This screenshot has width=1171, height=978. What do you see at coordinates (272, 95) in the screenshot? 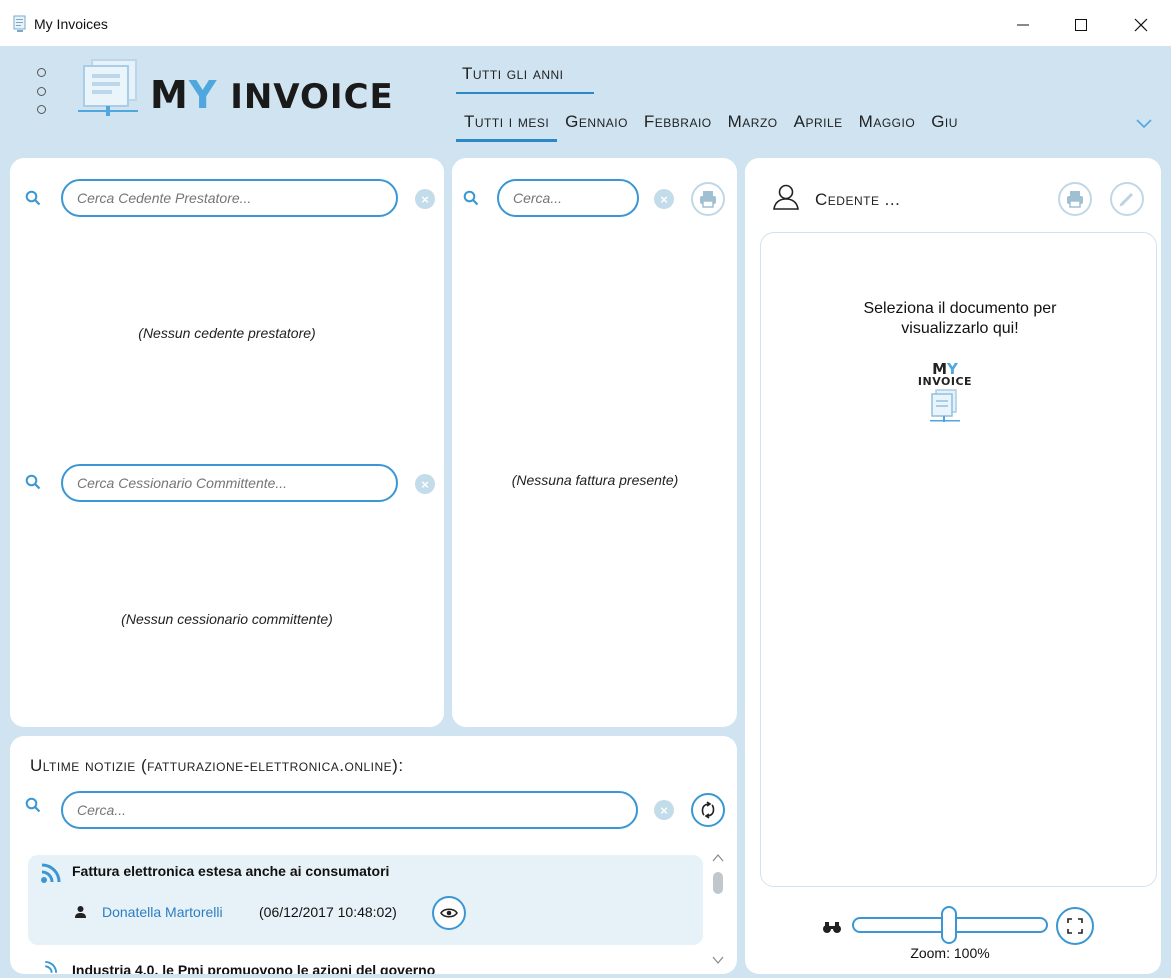
I see `app-logo-text: MY INVOICE` at bounding box center [272, 95].